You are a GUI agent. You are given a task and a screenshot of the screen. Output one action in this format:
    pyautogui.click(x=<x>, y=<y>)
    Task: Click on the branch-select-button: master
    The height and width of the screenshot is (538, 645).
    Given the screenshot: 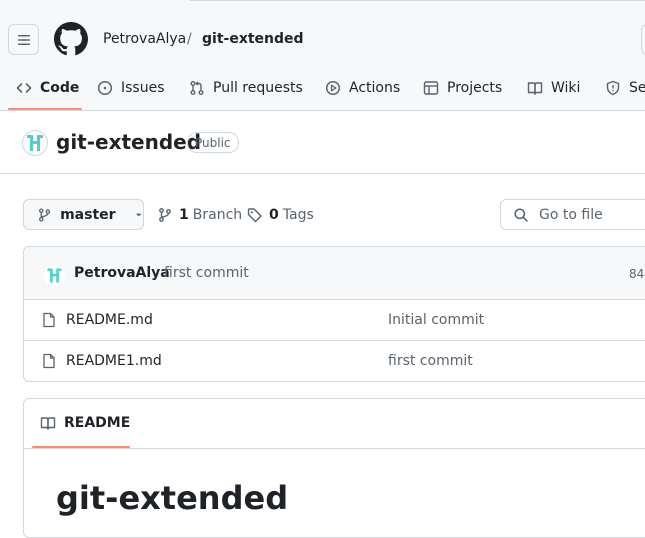 What is the action you would take?
    pyautogui.click(x=83, y=214)
    